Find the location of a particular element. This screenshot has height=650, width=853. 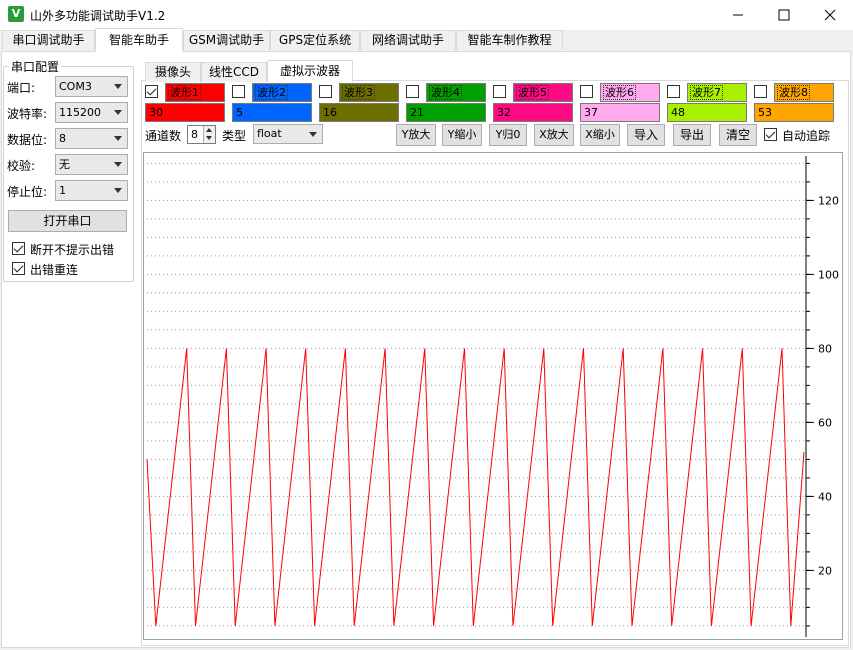

reconnect-on-error-checkbox is located at coordinates (18, 268).